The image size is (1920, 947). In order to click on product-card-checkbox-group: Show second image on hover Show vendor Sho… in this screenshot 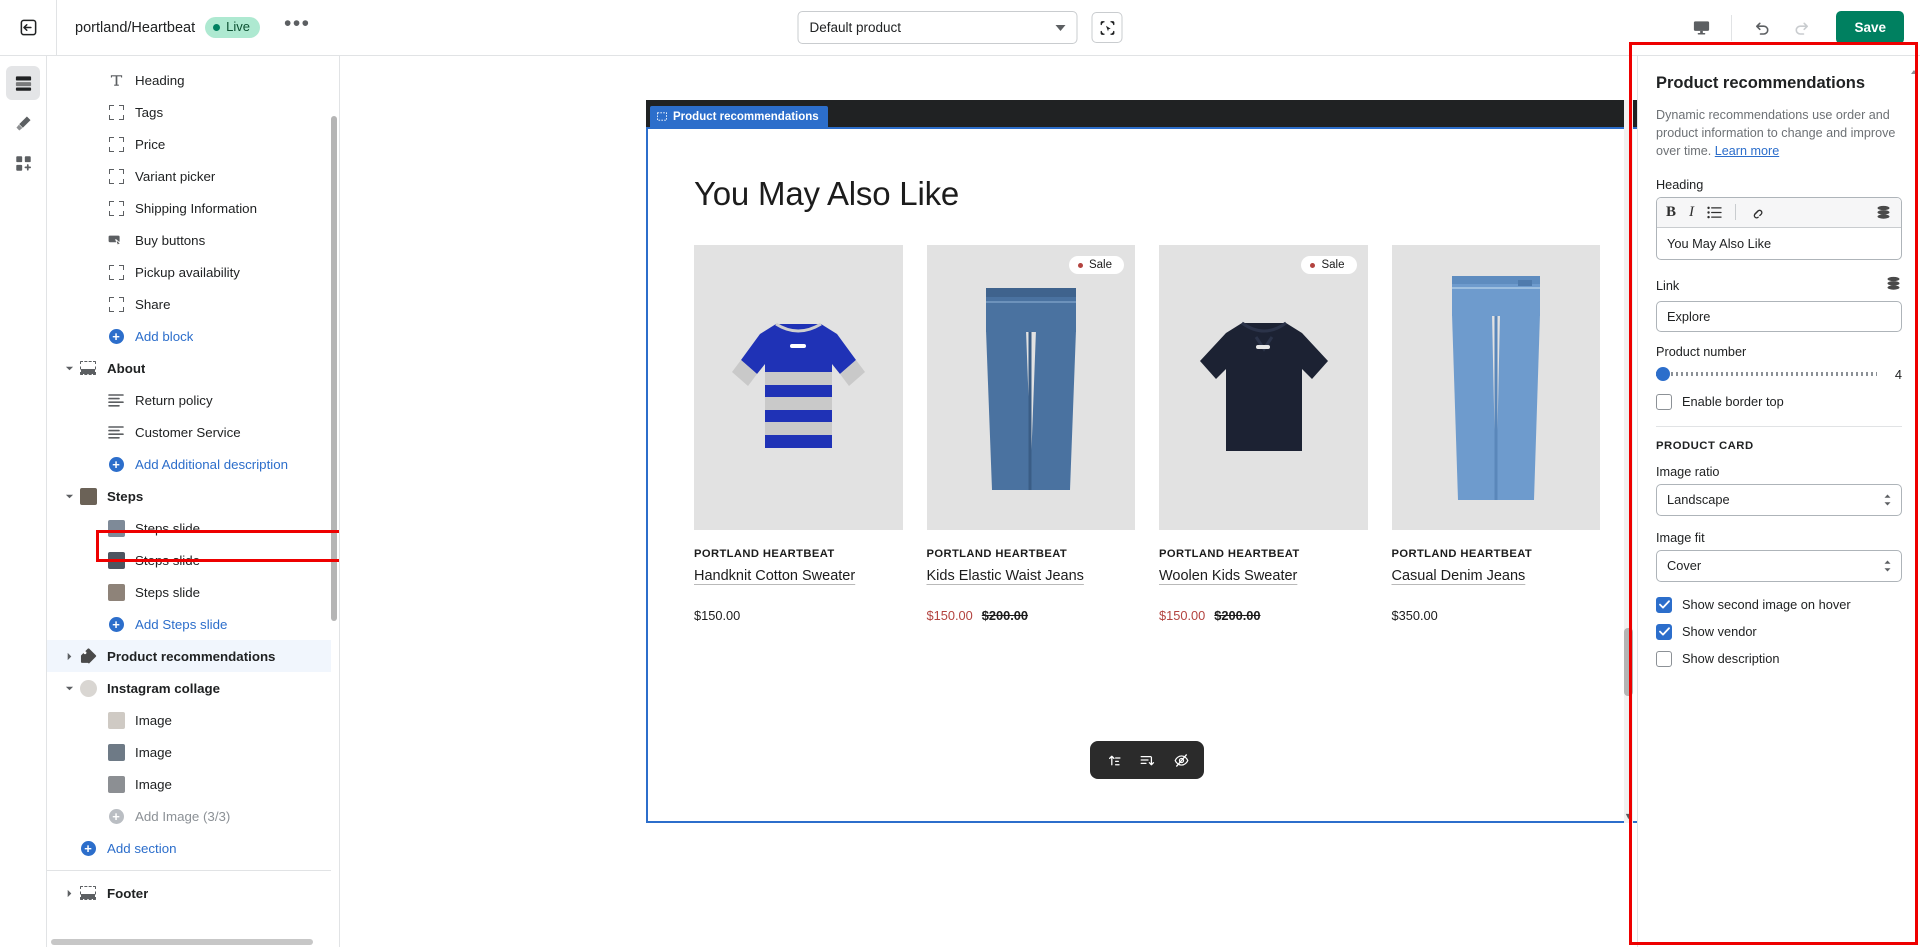, I will do `click(1779, 631)`.